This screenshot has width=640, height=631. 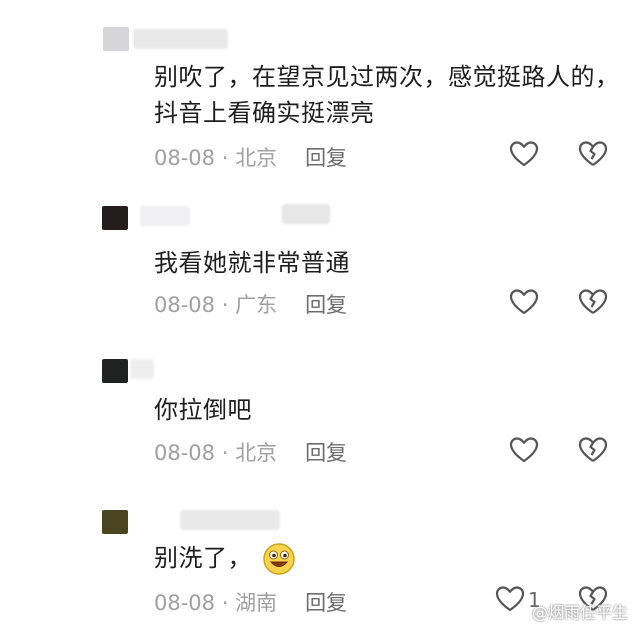 I want to click on comment-text: 你拉倒吧, so click(x=203, y=410).